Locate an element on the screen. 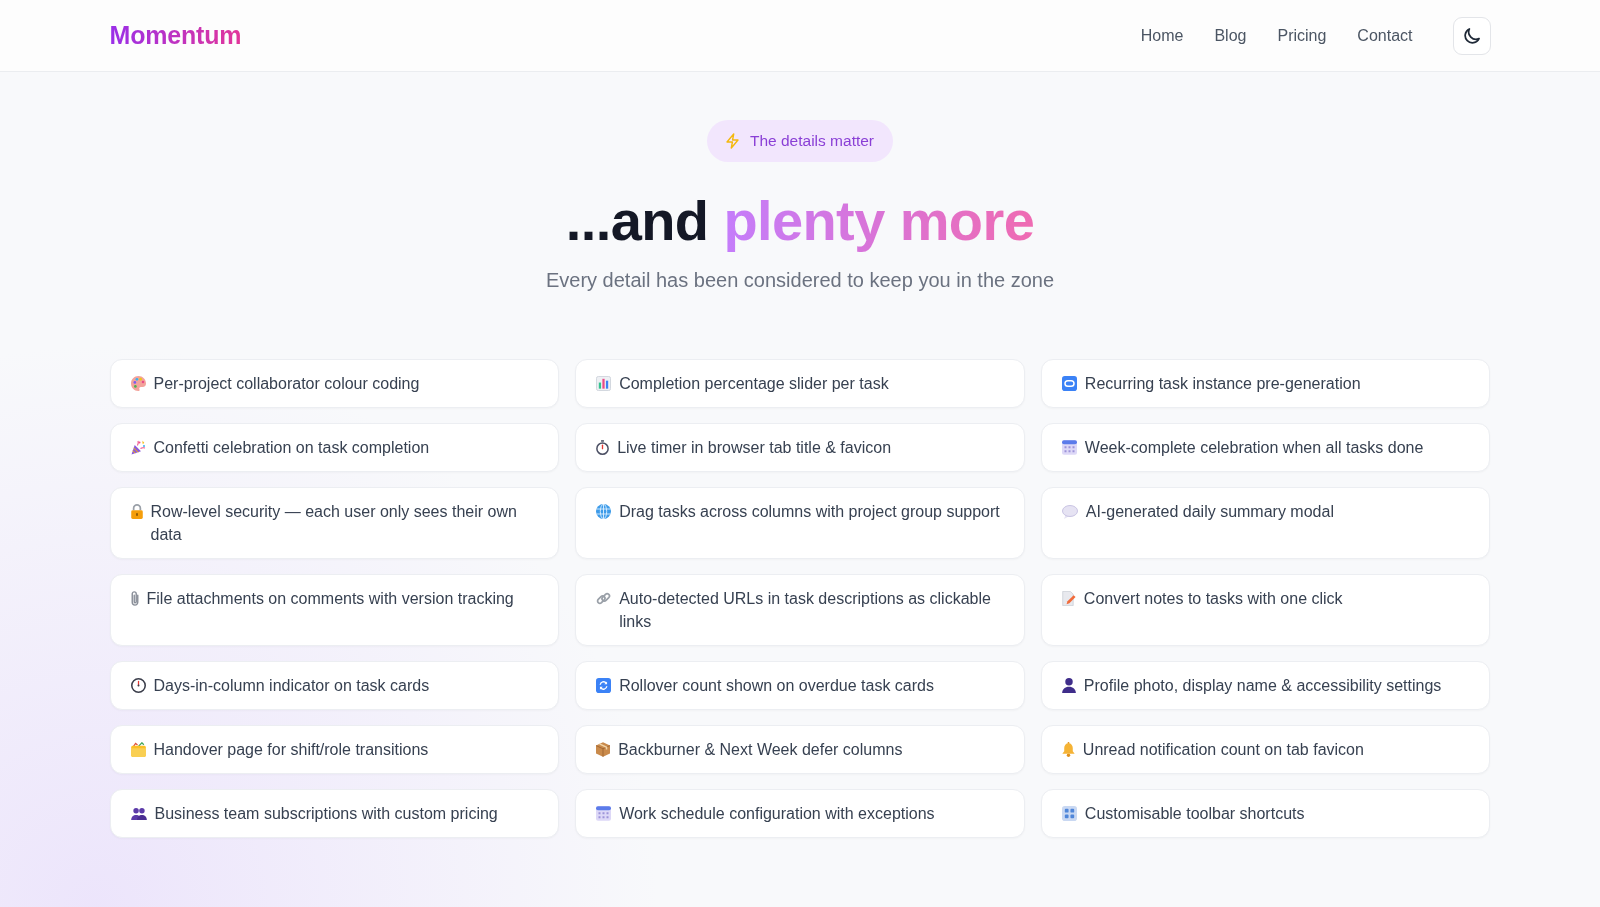  feature-text: Business team subscriptions with custom pricing is located at coordinates (326, 814).